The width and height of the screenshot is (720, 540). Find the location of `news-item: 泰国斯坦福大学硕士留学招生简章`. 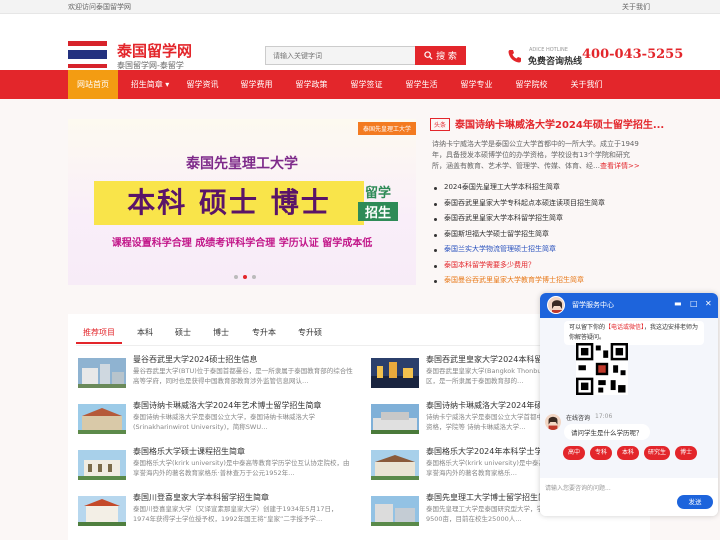

news-item: 泰国斯坦福大学硕士留学招生简章 is located at coordinates (539, 235).